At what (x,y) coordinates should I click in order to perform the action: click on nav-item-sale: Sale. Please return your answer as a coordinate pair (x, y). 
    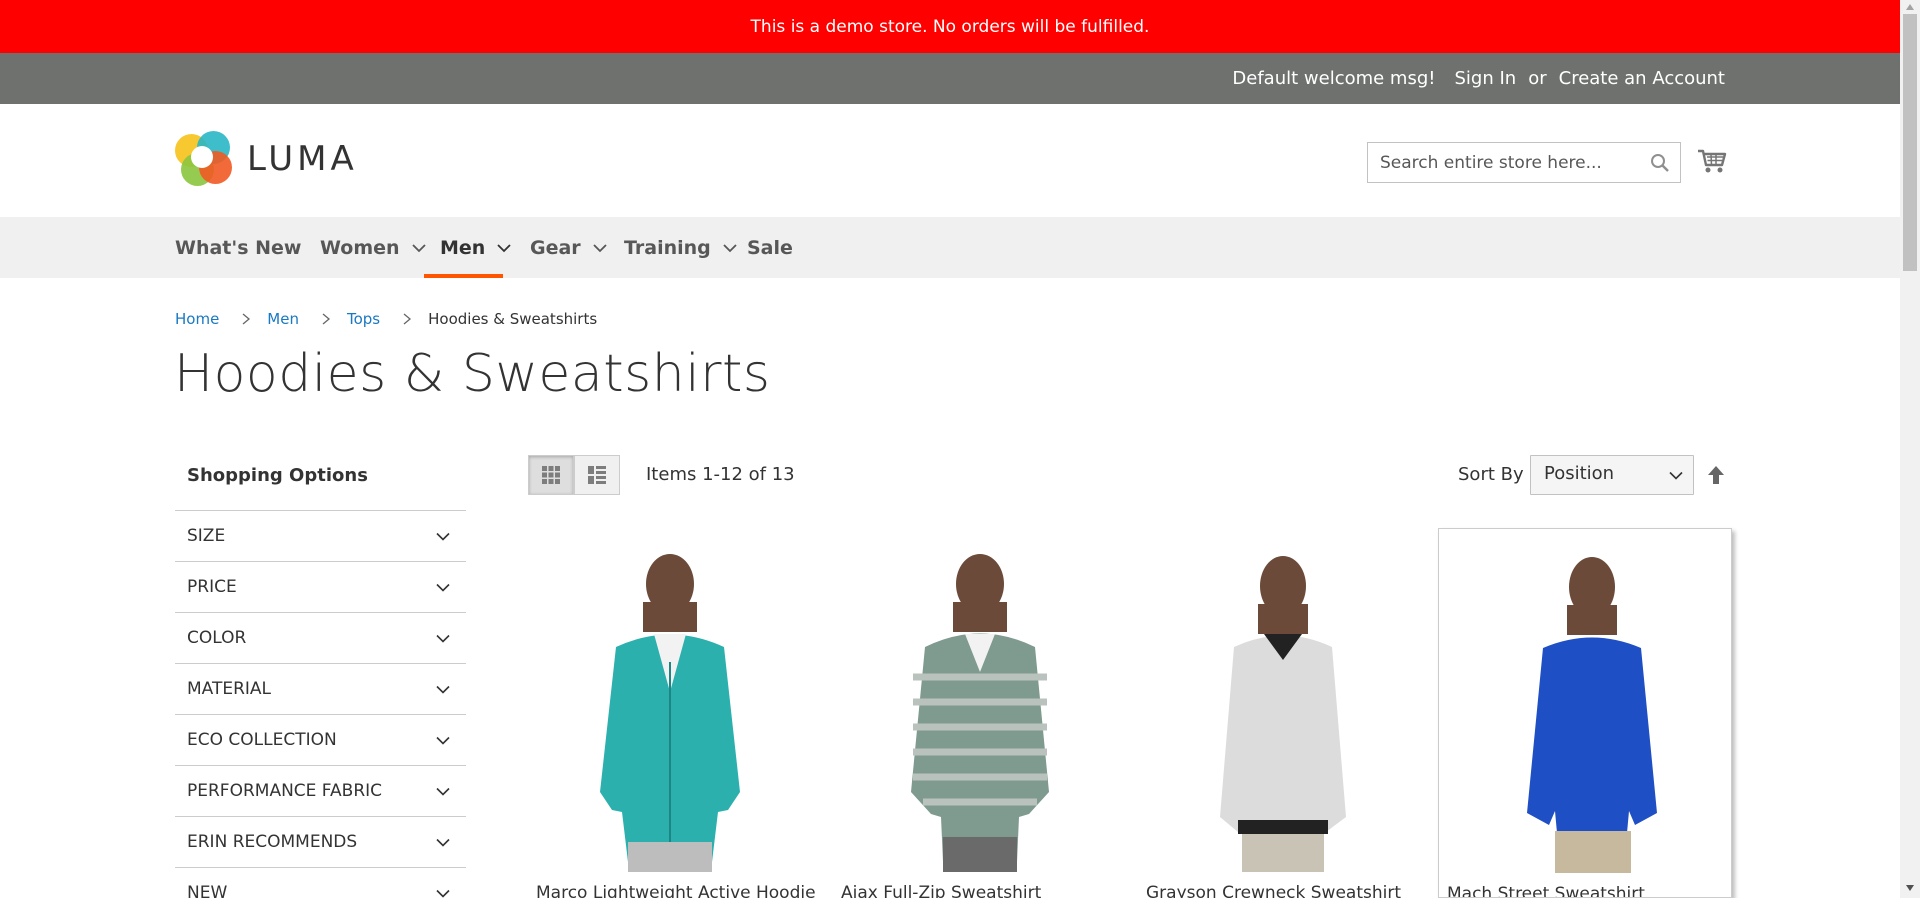
    Looking at the image, I should click on (770, 247).